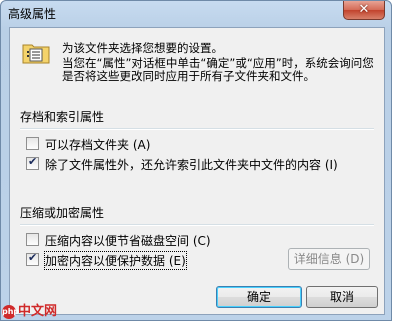  What do you see at coordinates (196, 14) in the screenshot?
I see `title-bar: 高级属性 ✕` at bounding box center [196, 14].